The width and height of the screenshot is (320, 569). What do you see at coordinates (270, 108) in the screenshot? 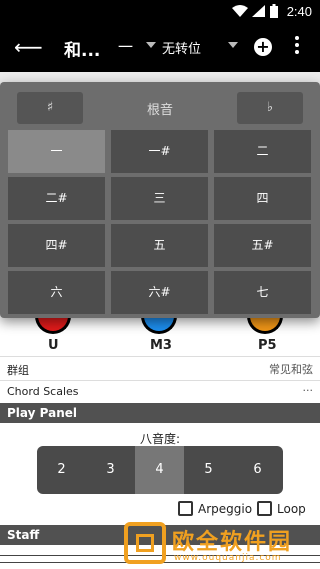
I see `flat-button: ♭` at bounding box center [270, 108].